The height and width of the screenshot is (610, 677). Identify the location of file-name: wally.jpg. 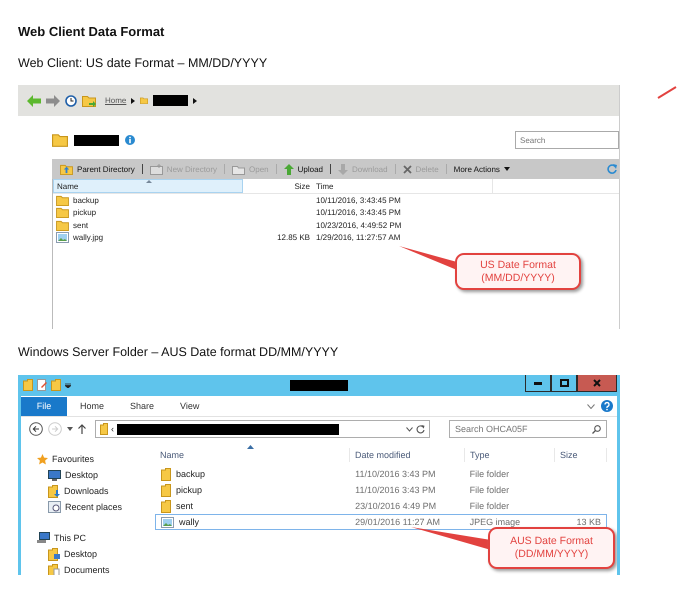
(88, 237).